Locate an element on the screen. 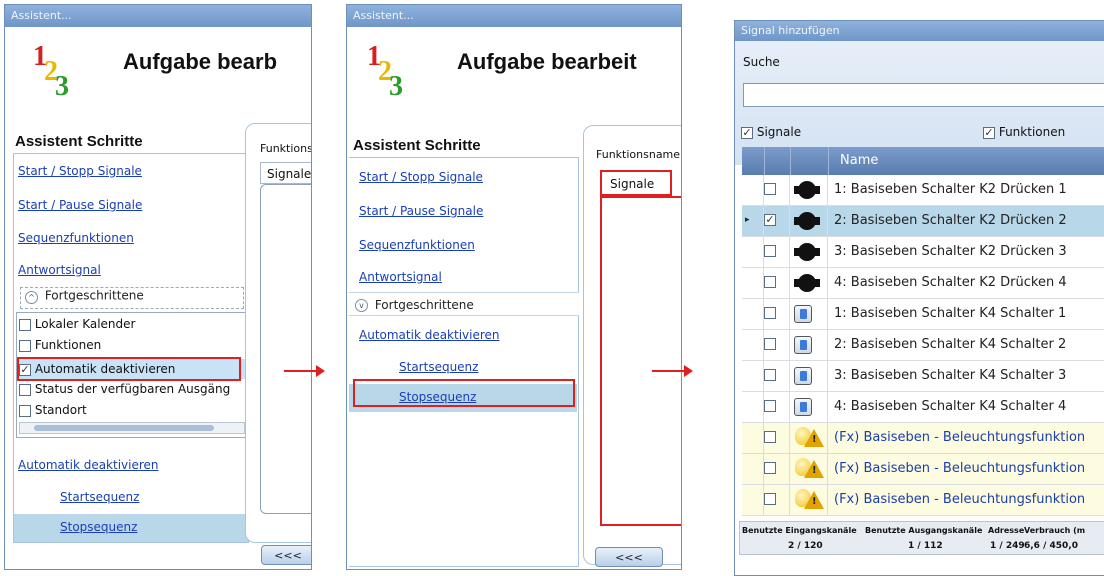 The height and width of the screenshot is (576, 1104). status-header: Adresse is located at coordinates (1006, 530).